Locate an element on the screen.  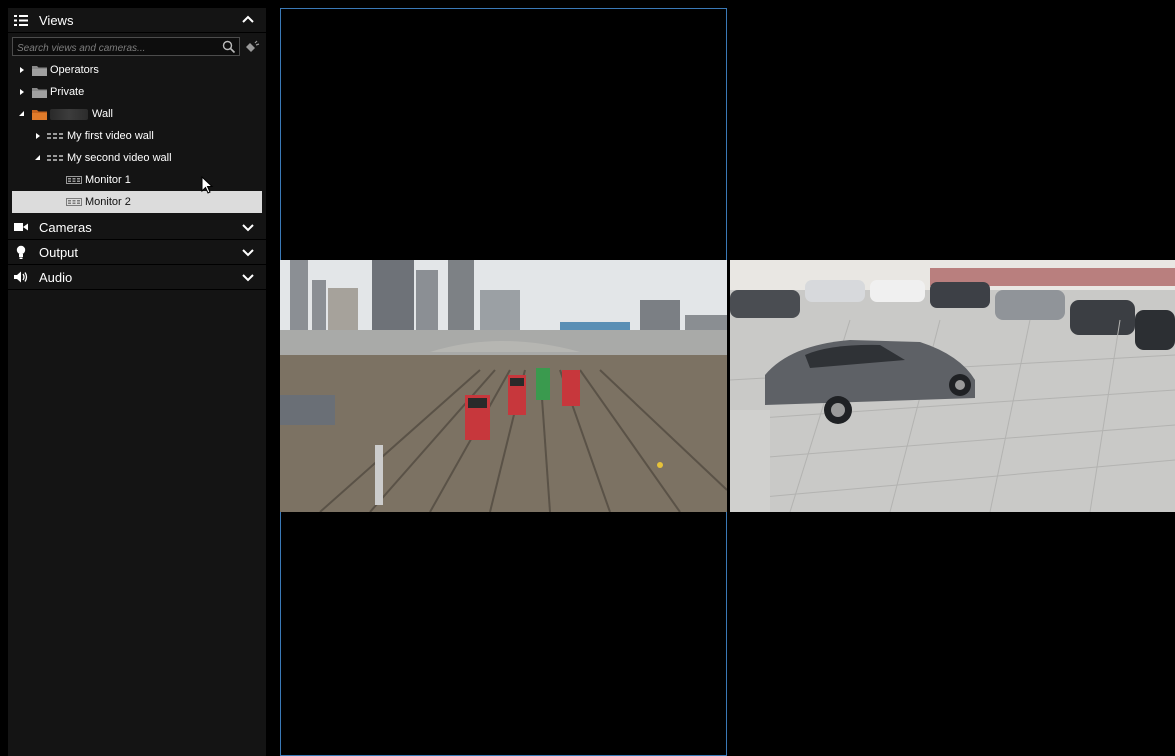
speaker-icon is located at coordinates (21, 277).